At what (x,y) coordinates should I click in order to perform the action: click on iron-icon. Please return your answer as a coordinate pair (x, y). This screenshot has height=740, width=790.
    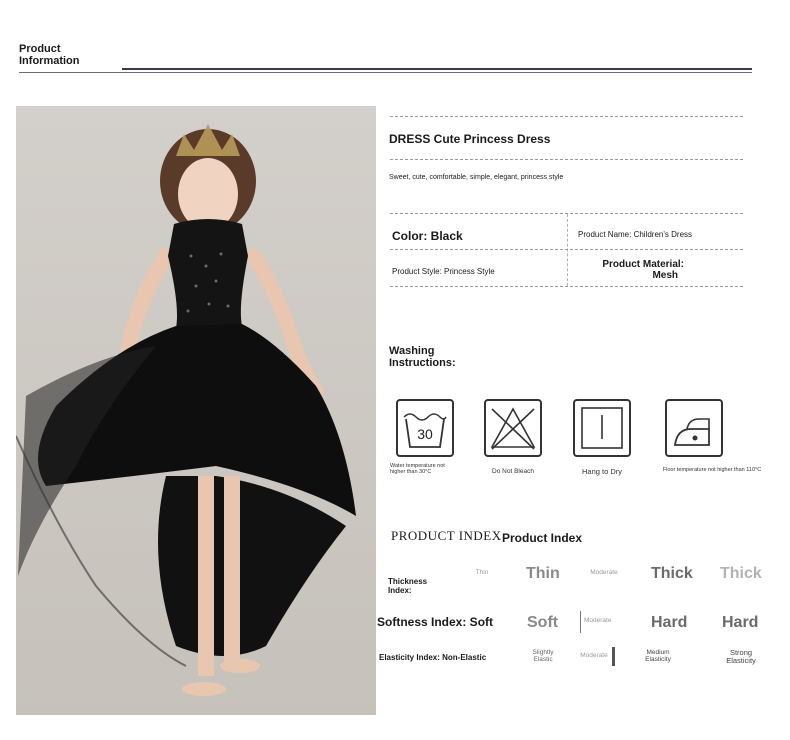
    Looking at the image, I should click on (694, 428).